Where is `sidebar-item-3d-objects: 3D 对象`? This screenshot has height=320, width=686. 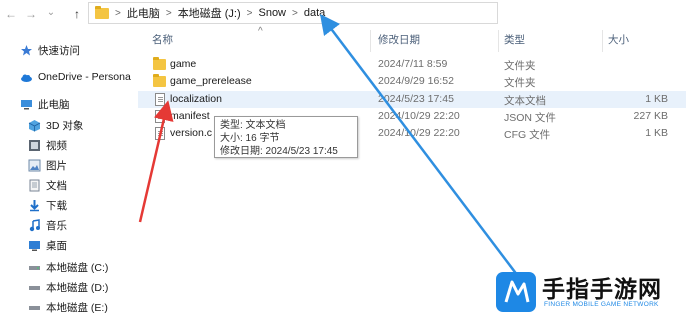
sidebar-item-3d-objects: 3D 对象 is located at coordinates (55, 125).